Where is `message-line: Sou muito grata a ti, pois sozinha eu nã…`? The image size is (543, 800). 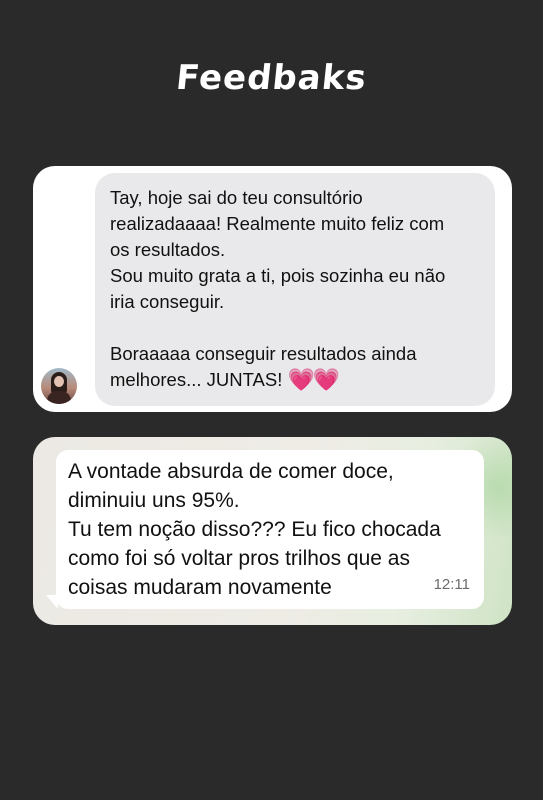 message-line: Sou muito grata a ti, pois sozinha eu nã… is located at coordinates (278, 275).